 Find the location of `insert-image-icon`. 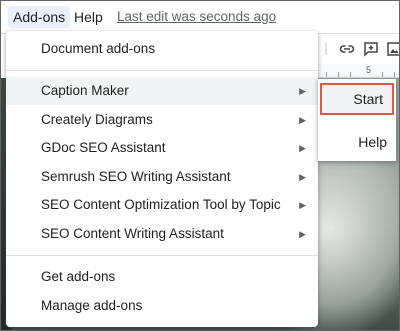

insert-image-icon is located at coordinates (393, 49).